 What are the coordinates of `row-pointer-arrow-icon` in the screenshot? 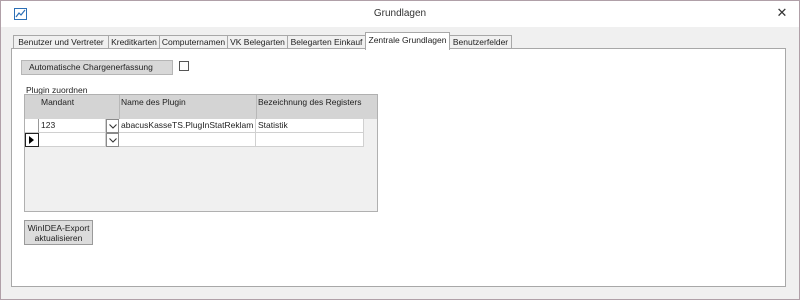 It's located at (31, 140).